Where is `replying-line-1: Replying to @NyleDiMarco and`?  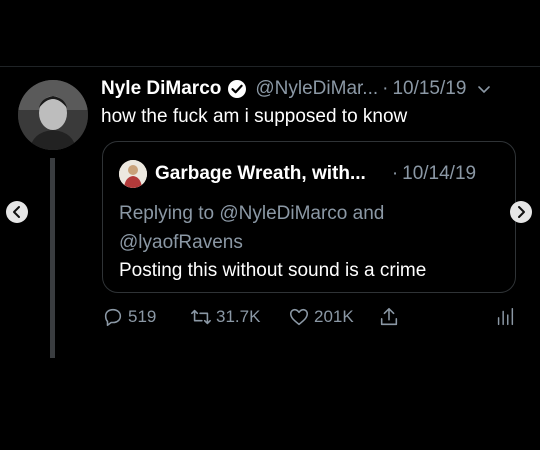
replying-line-1: Replying to @NyleDiMarco and is located at coordinates (252, 213).